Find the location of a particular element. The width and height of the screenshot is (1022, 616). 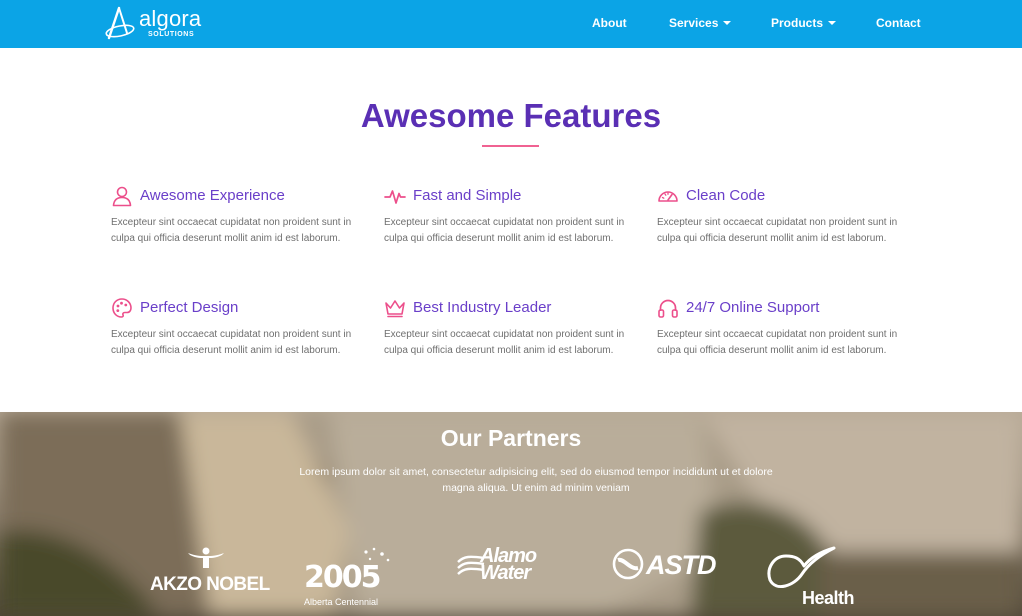

nav-products-label: Products is located at coordinates (797, 23).